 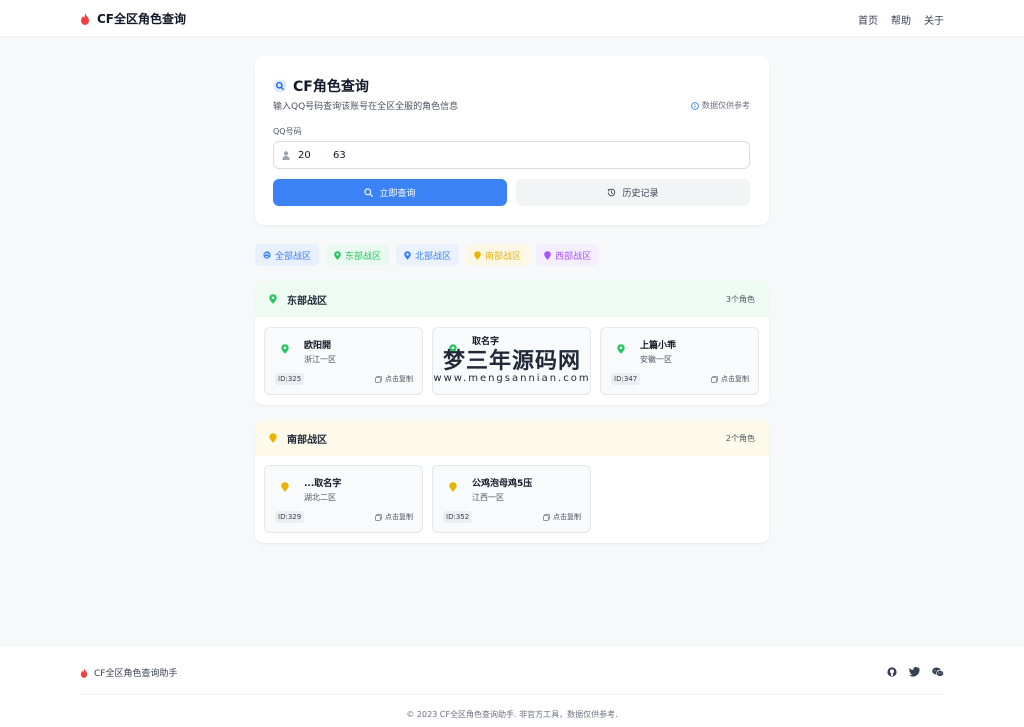 I want to click on tab-all: 全部战区, so click(x=287, y=255).